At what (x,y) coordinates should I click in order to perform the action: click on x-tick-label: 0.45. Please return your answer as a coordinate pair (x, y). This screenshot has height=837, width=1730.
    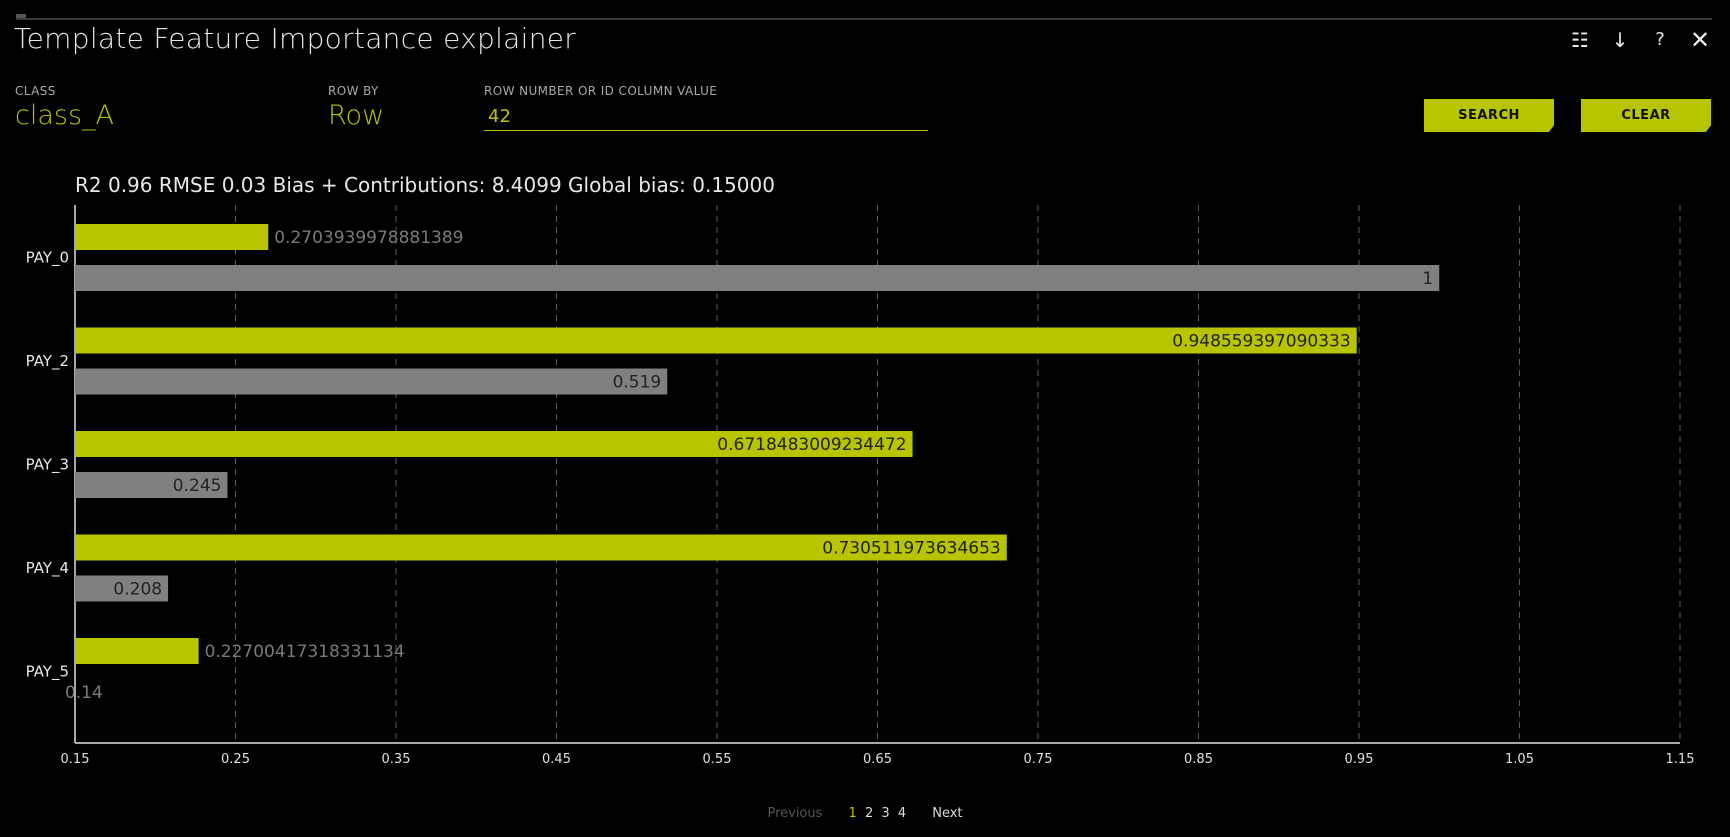
    Looking at the image, I should click on (556, 759).